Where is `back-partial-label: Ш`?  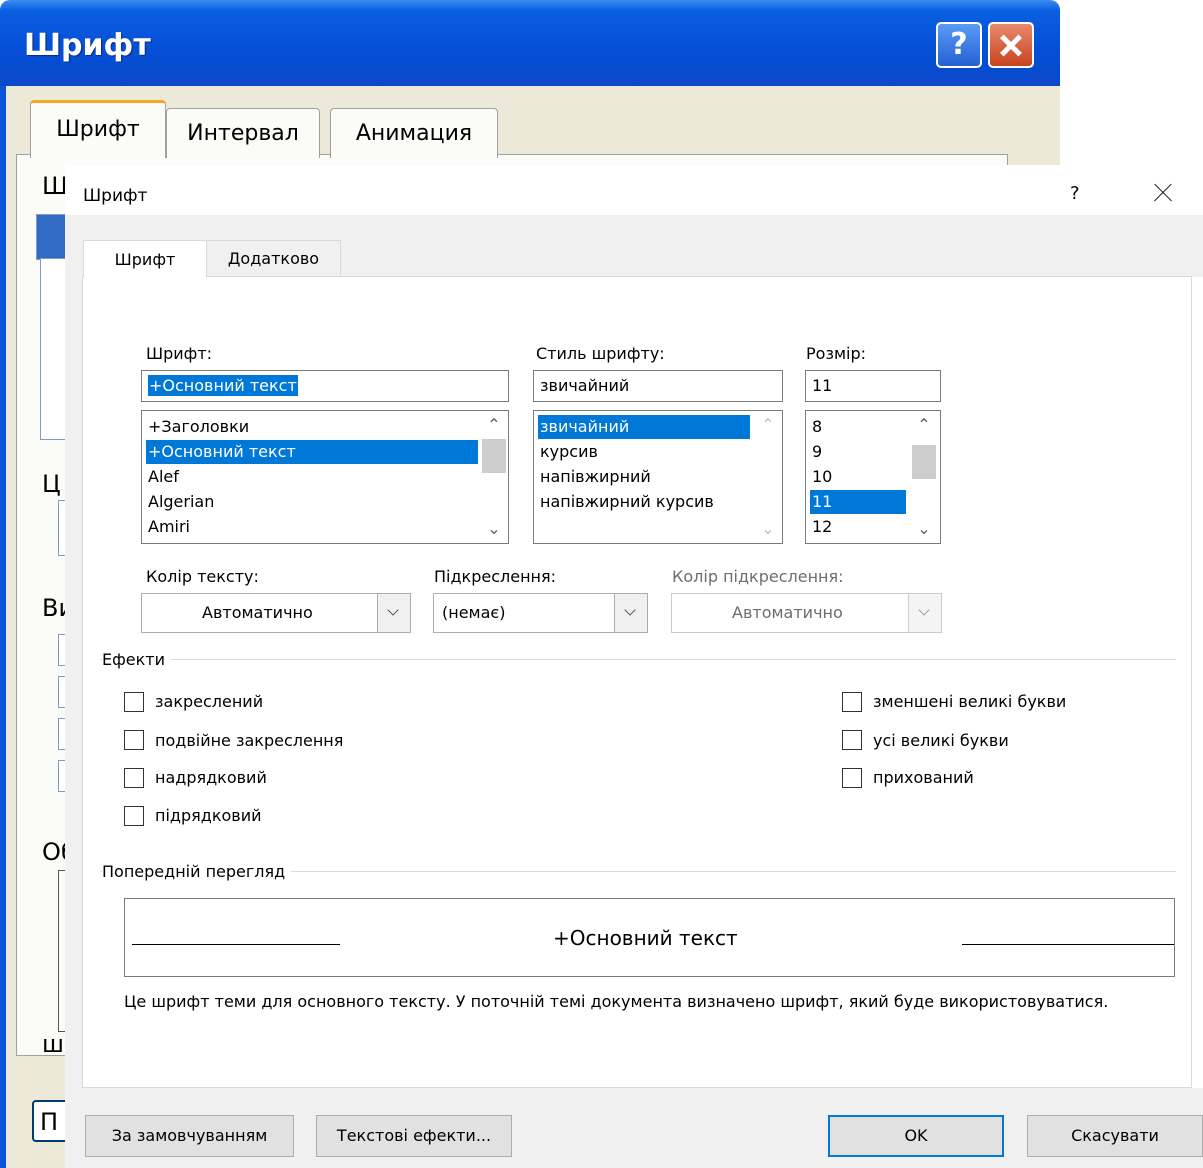 back-partial-label: Ш is located at coordinates (55, 186).